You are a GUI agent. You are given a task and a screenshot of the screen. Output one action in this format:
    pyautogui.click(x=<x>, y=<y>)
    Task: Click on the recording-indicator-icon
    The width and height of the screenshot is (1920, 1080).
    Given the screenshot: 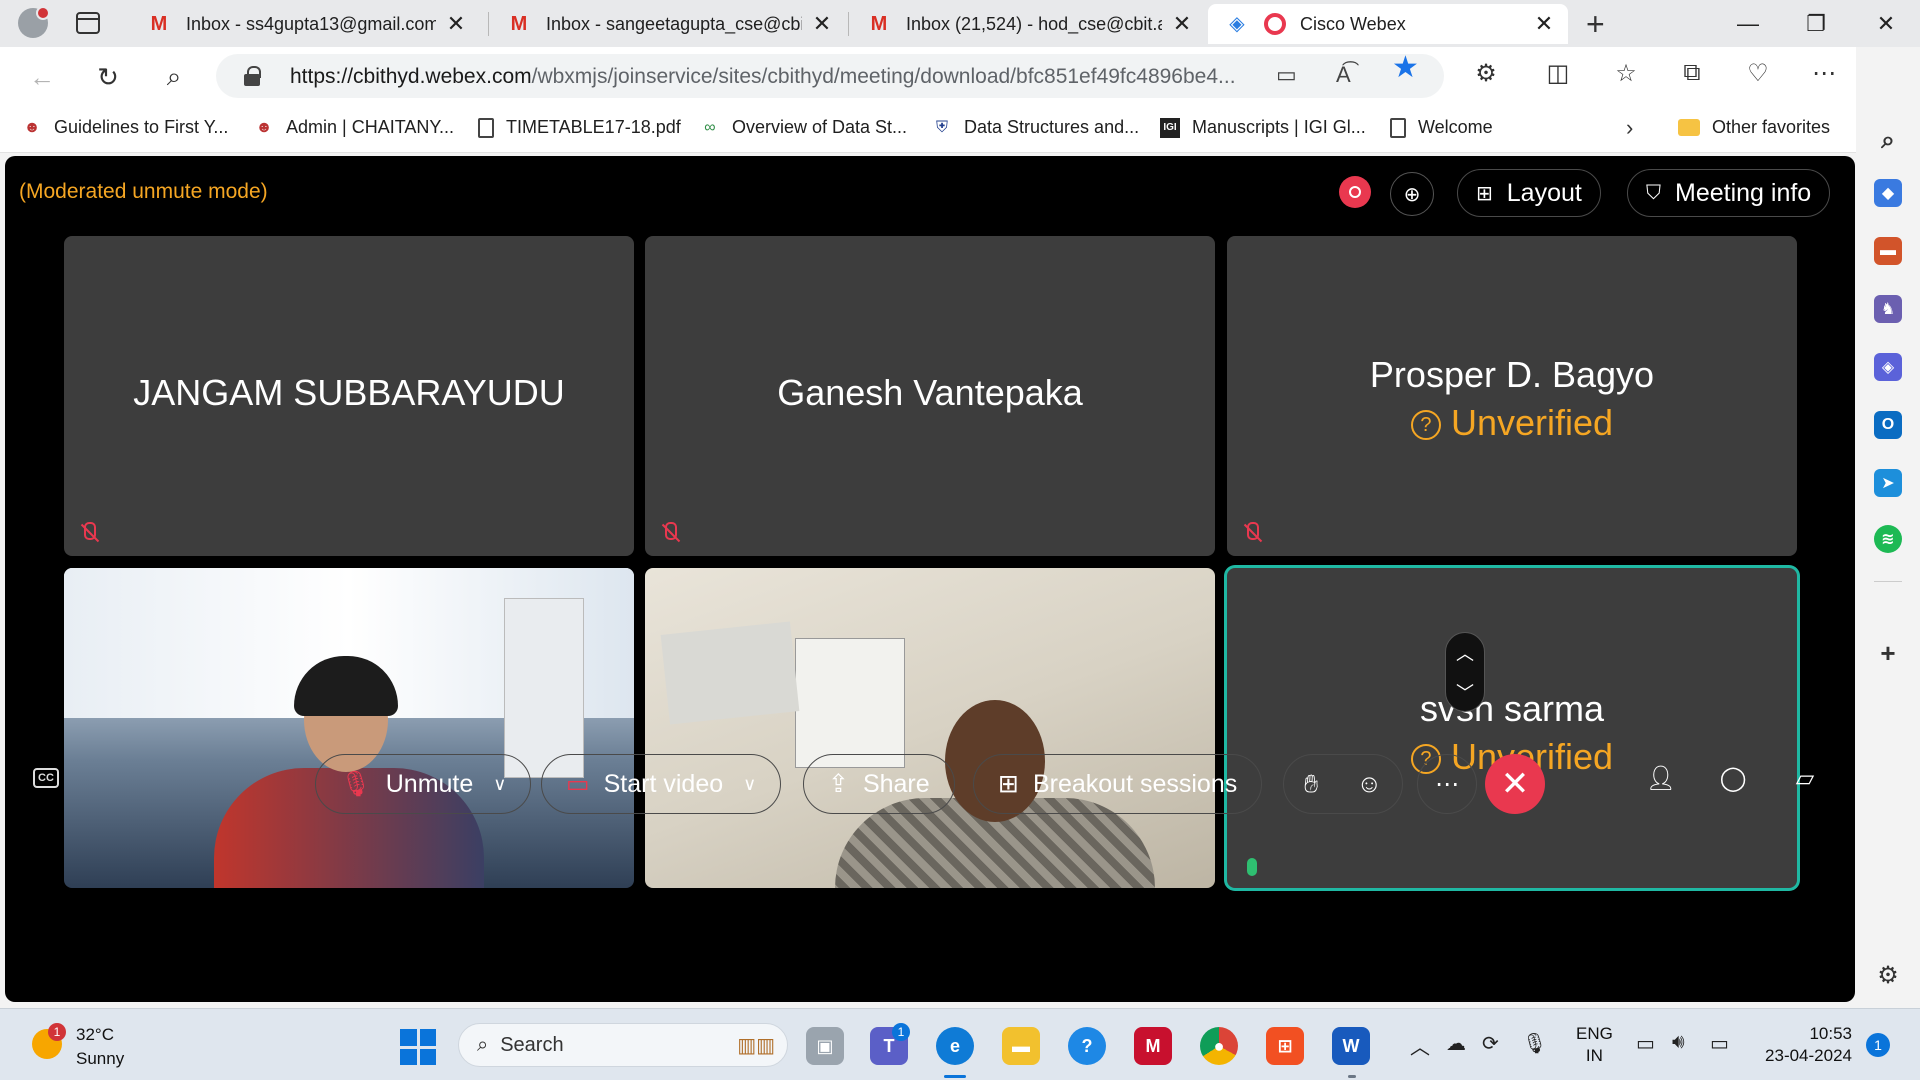 What is the action you would take?
    pyautogui.click(x=1355, y=192)
    